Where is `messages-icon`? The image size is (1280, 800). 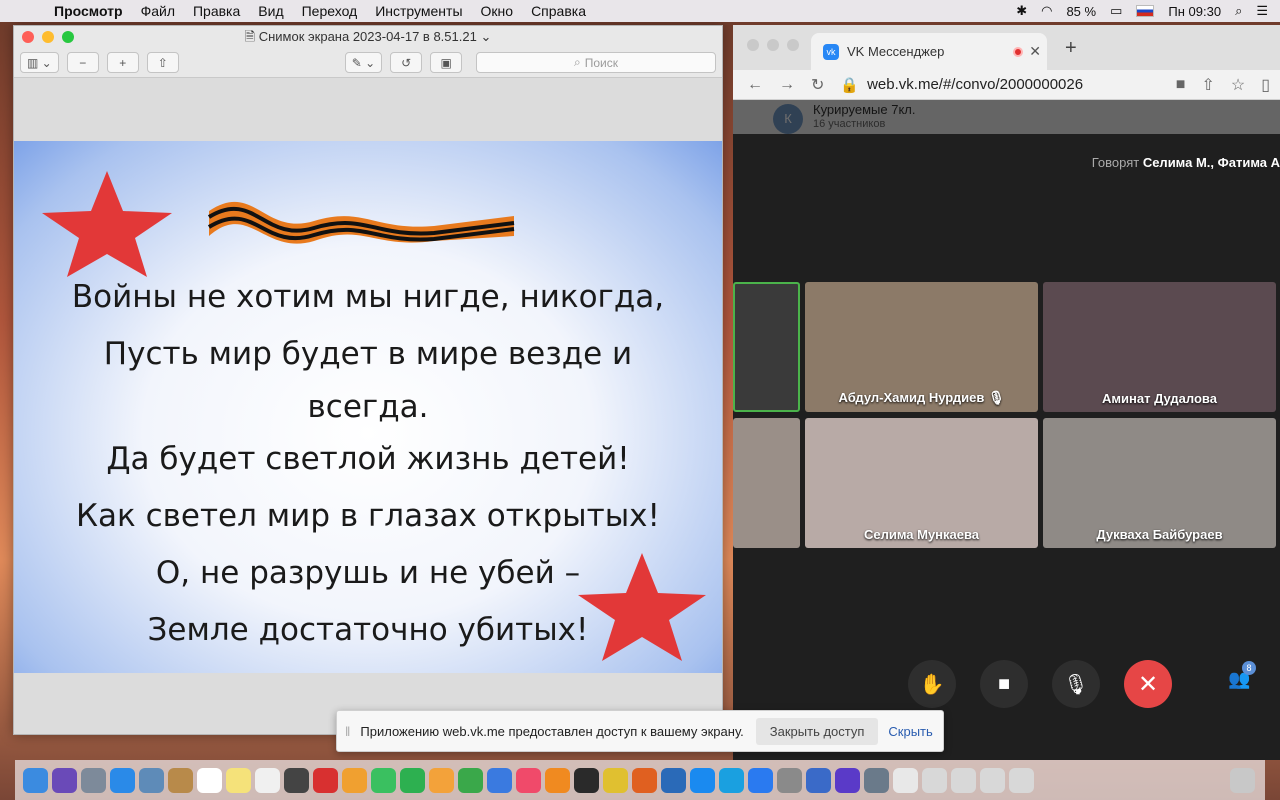
messages-icon is located at coordinates (383, 780).